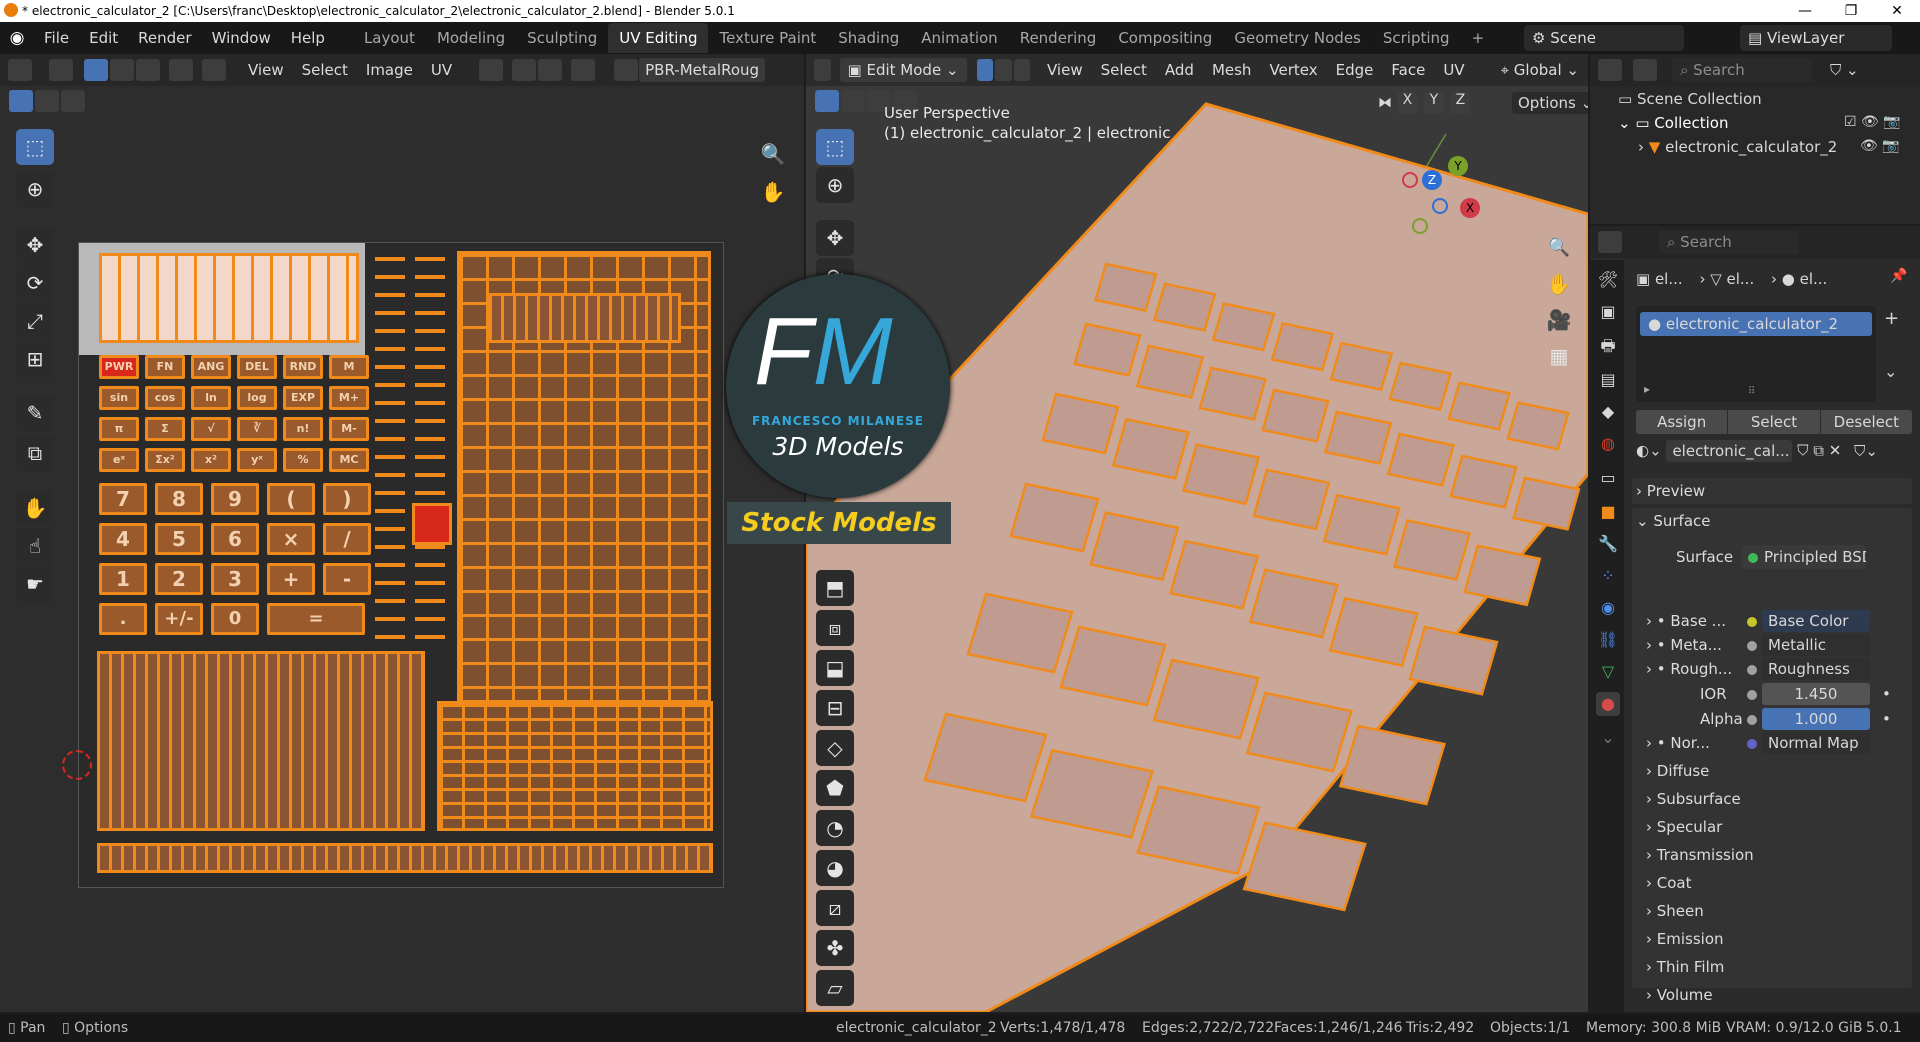 The height and width of the screenshot is (1042, 1920). I want to click on subpanel-header: › Emission, so click(1685, 939).